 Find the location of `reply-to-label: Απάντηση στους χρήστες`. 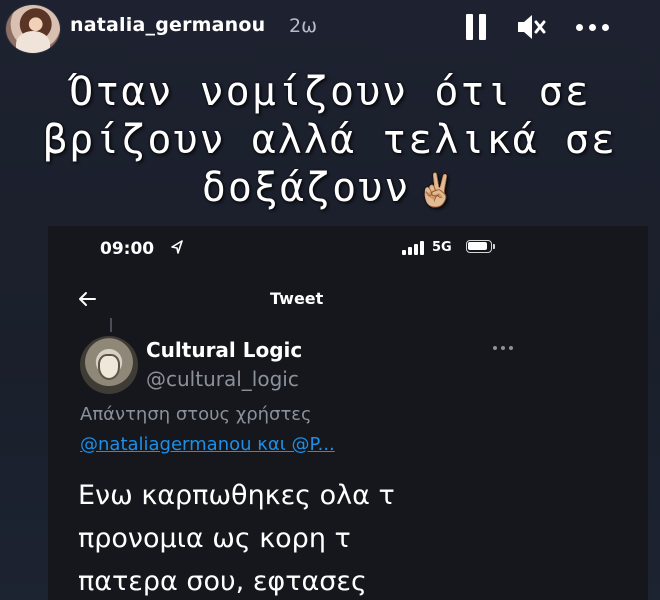

reply-to-label: Απάντηση στους χρήστες is located at coordinates (196, 414).